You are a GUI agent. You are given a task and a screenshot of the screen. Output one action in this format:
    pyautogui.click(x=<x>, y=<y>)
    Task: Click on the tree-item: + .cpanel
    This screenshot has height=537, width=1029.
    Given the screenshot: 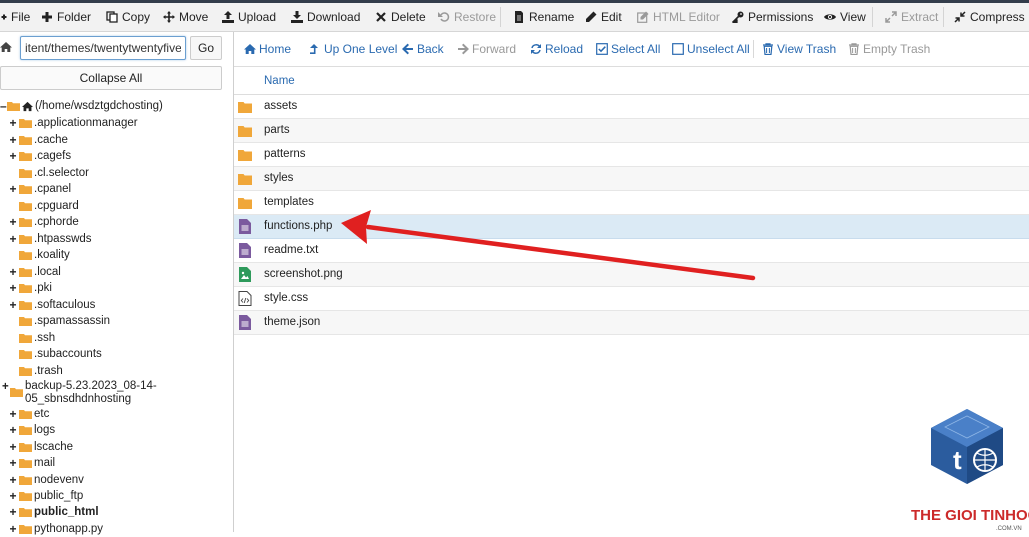 What is the action you would take?
    pyautogui.click(x=39, y=189)
    